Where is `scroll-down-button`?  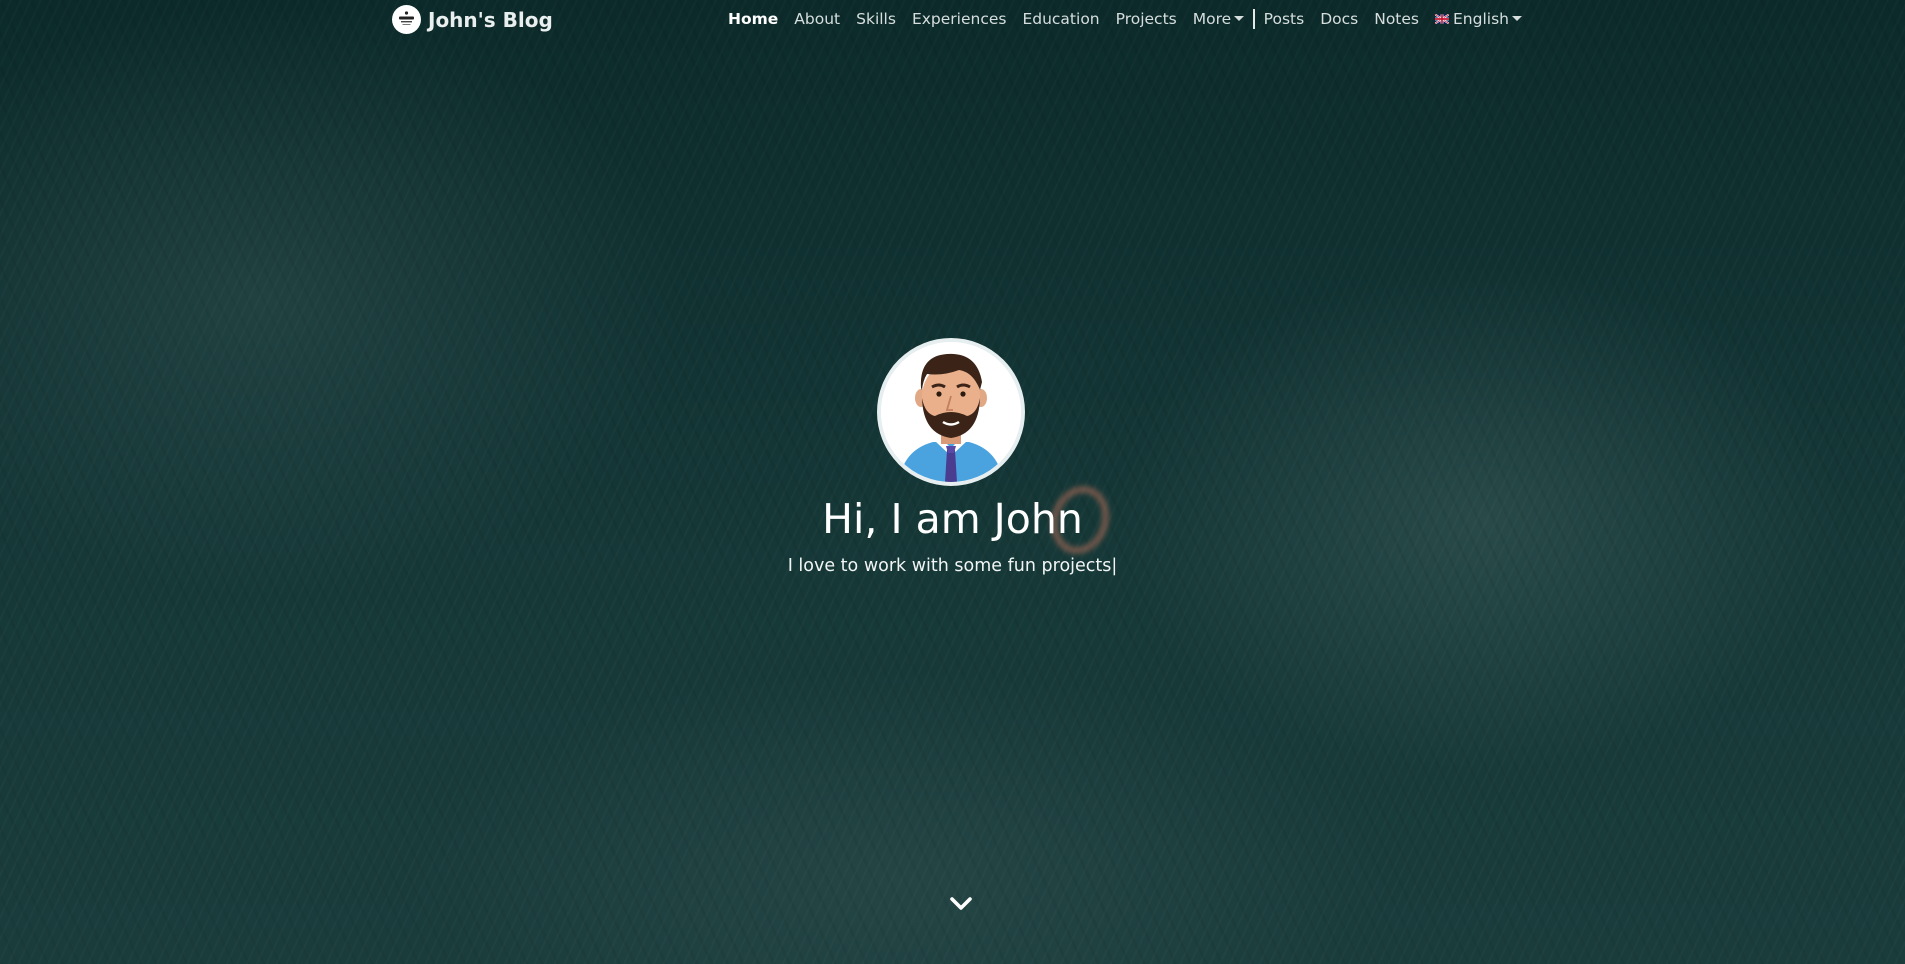
scroll-down-button is located at coordinates (961, 904).